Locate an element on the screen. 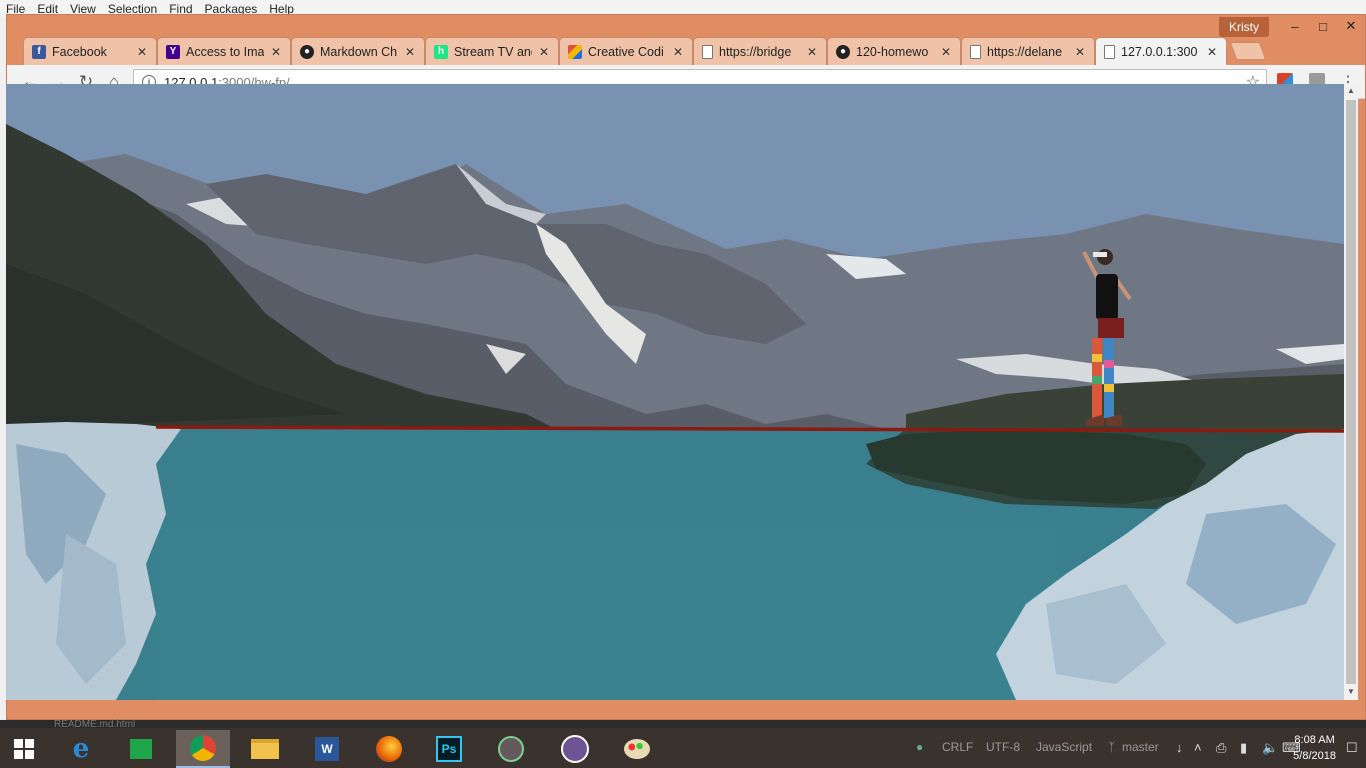 This screenshot has height=768, width=1366. atom-icon is located at coordinates (511, 749).